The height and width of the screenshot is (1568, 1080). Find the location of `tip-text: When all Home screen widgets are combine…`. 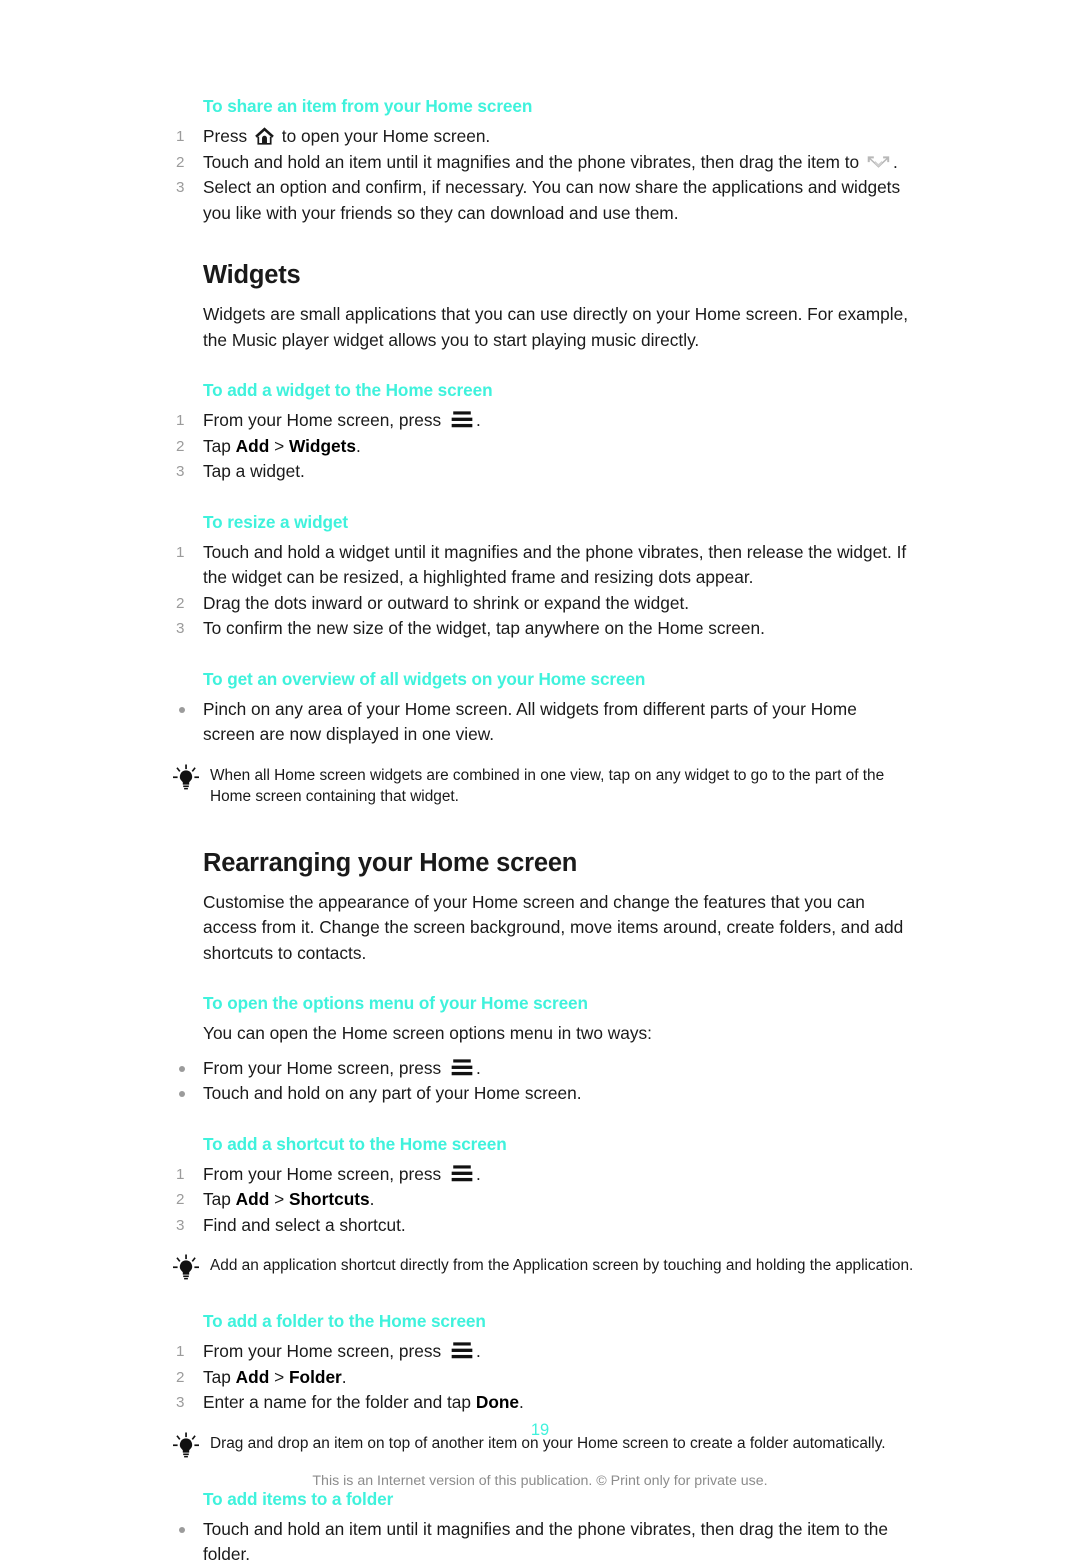

tip-text: When all Home screen widgets are combine… is located at coordinates (547, 785).